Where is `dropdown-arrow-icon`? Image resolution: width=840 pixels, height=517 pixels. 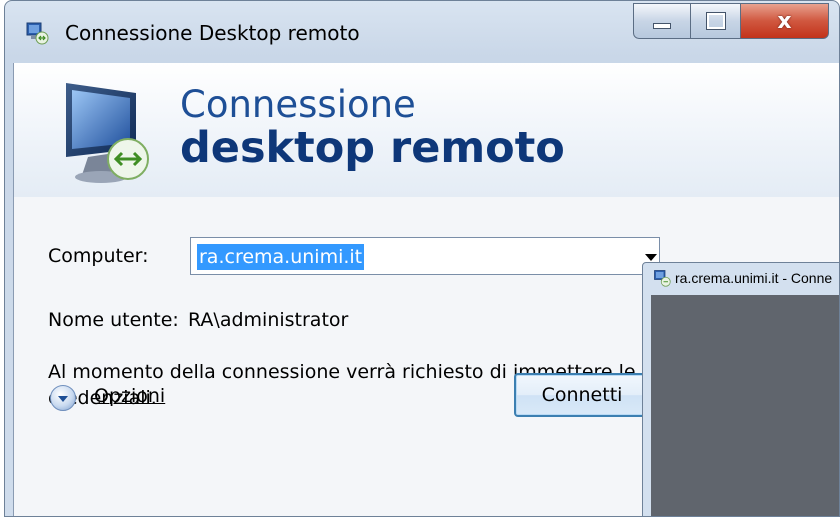 dropdown-arrow-icon is located at coordinates (651, 257).